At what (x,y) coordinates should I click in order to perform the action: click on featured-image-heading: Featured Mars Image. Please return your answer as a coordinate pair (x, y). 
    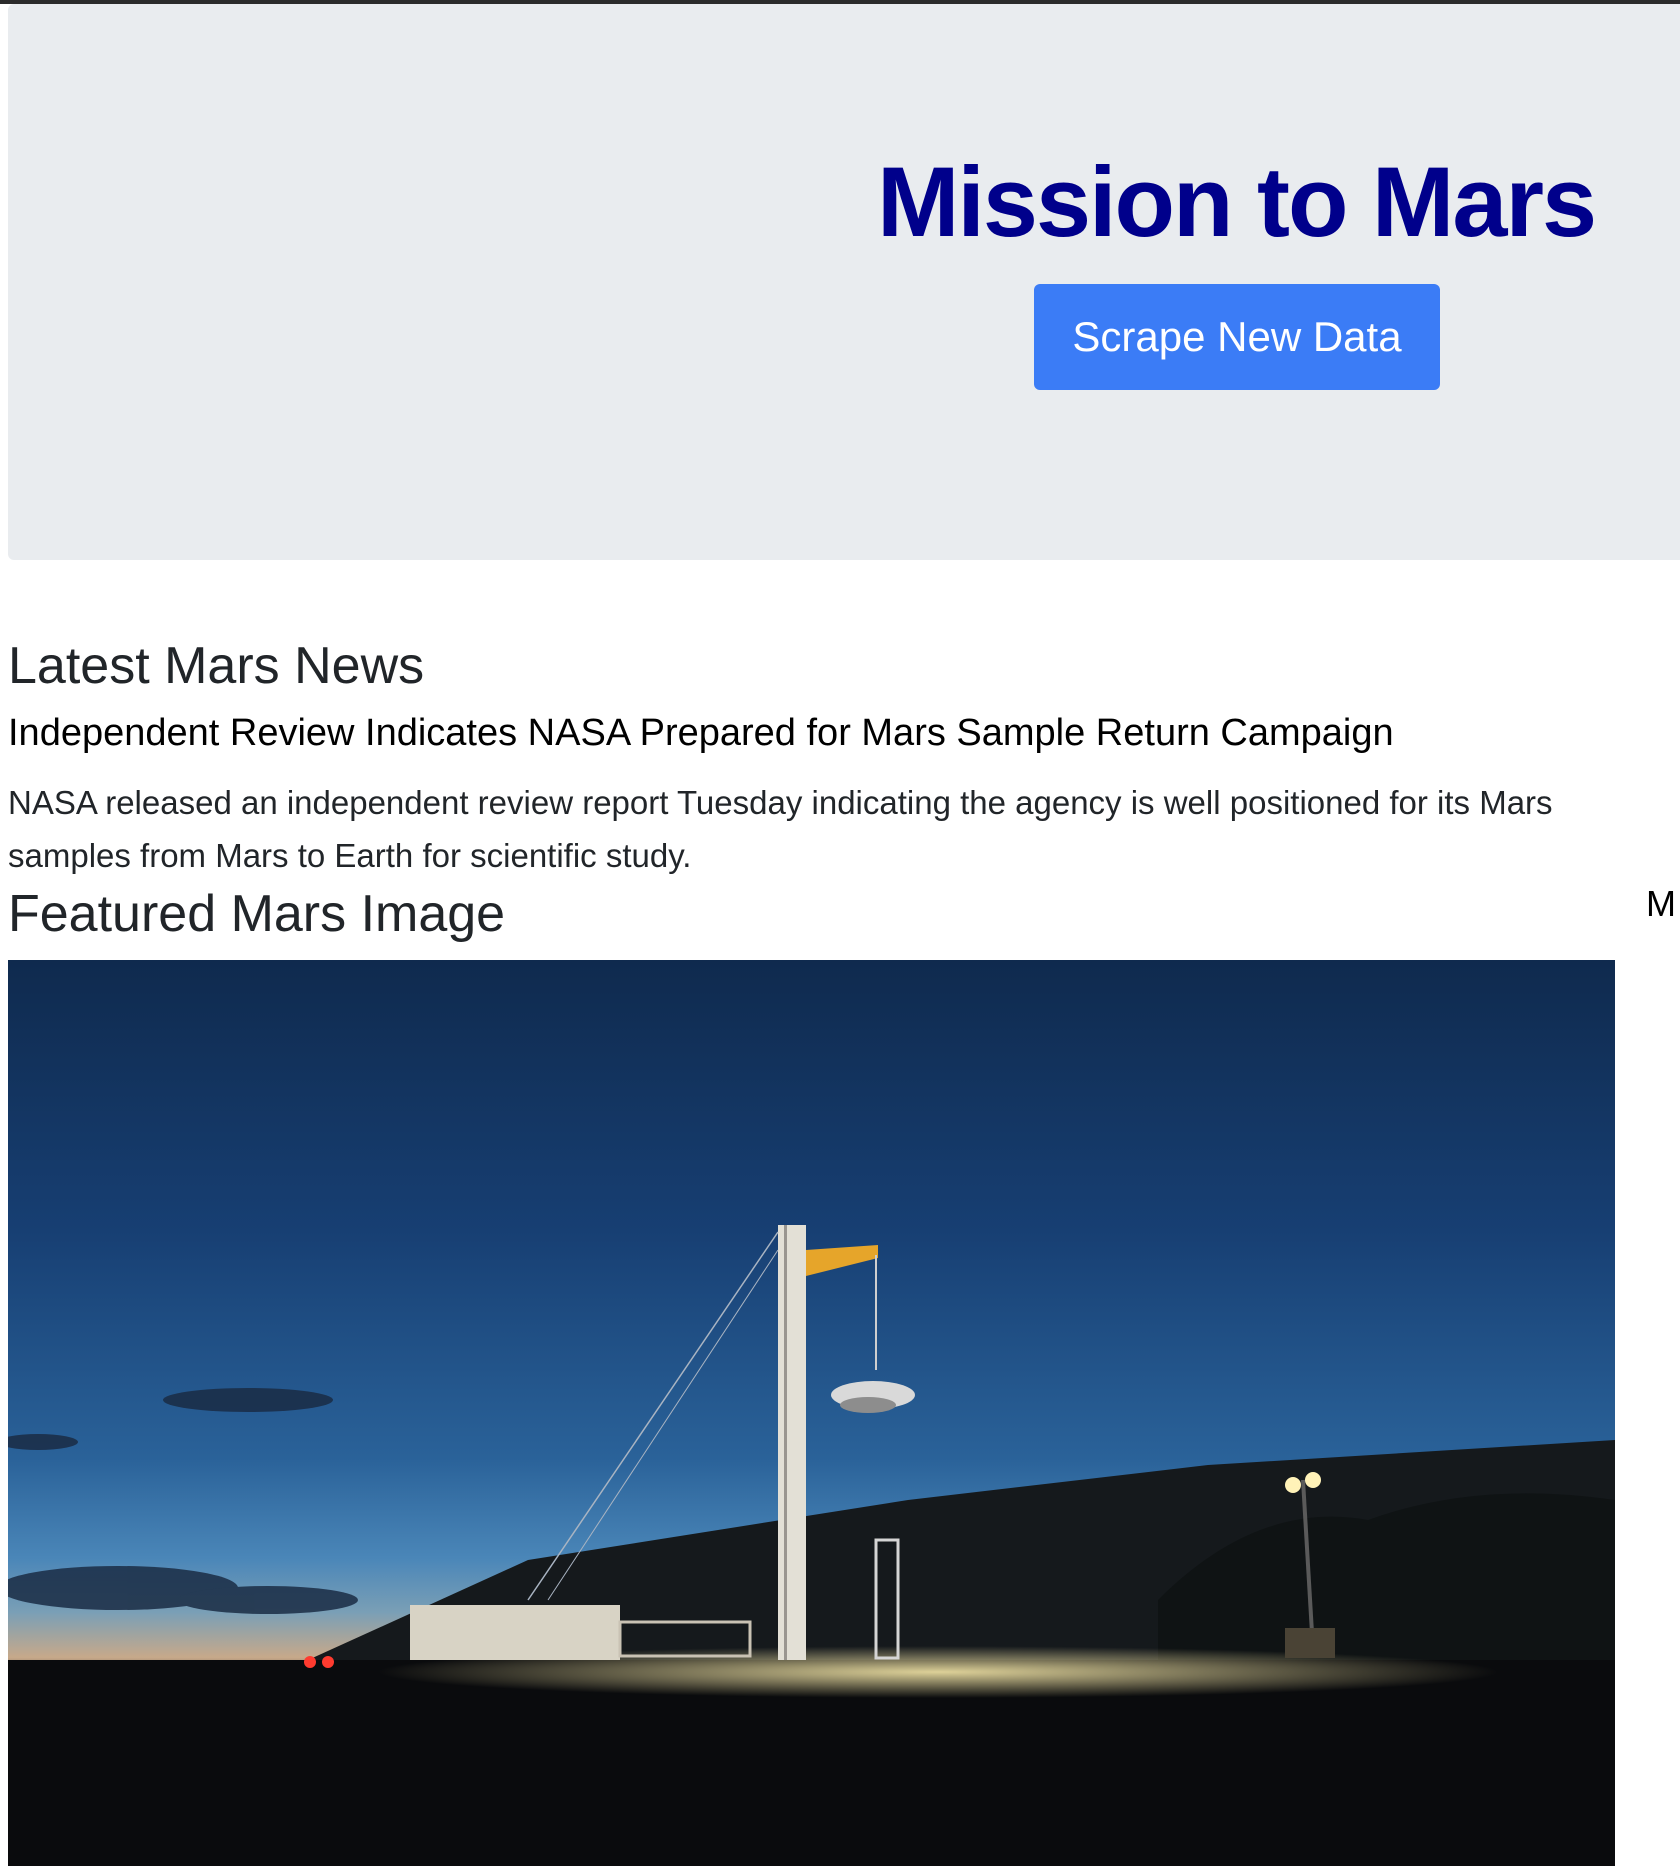
    Looking at the image, I should click on (257, 914).